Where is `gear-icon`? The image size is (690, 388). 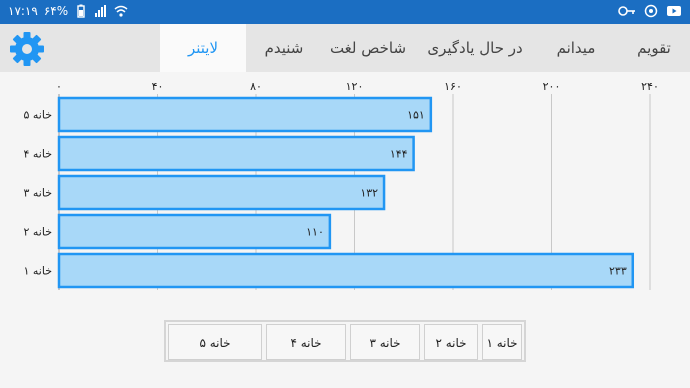 gear-icon is located at coordinates (27, 49).